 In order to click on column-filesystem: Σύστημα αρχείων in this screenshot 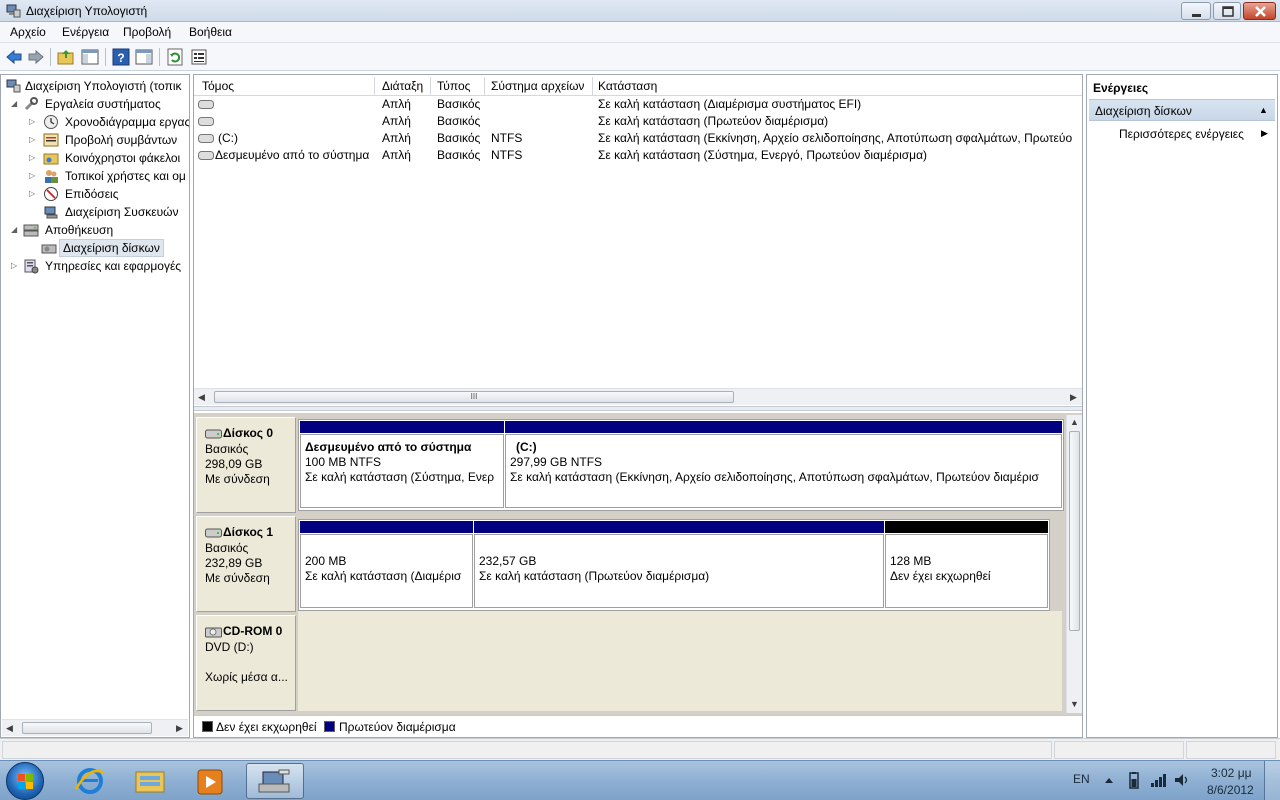, I will do `click(537, 86)`.